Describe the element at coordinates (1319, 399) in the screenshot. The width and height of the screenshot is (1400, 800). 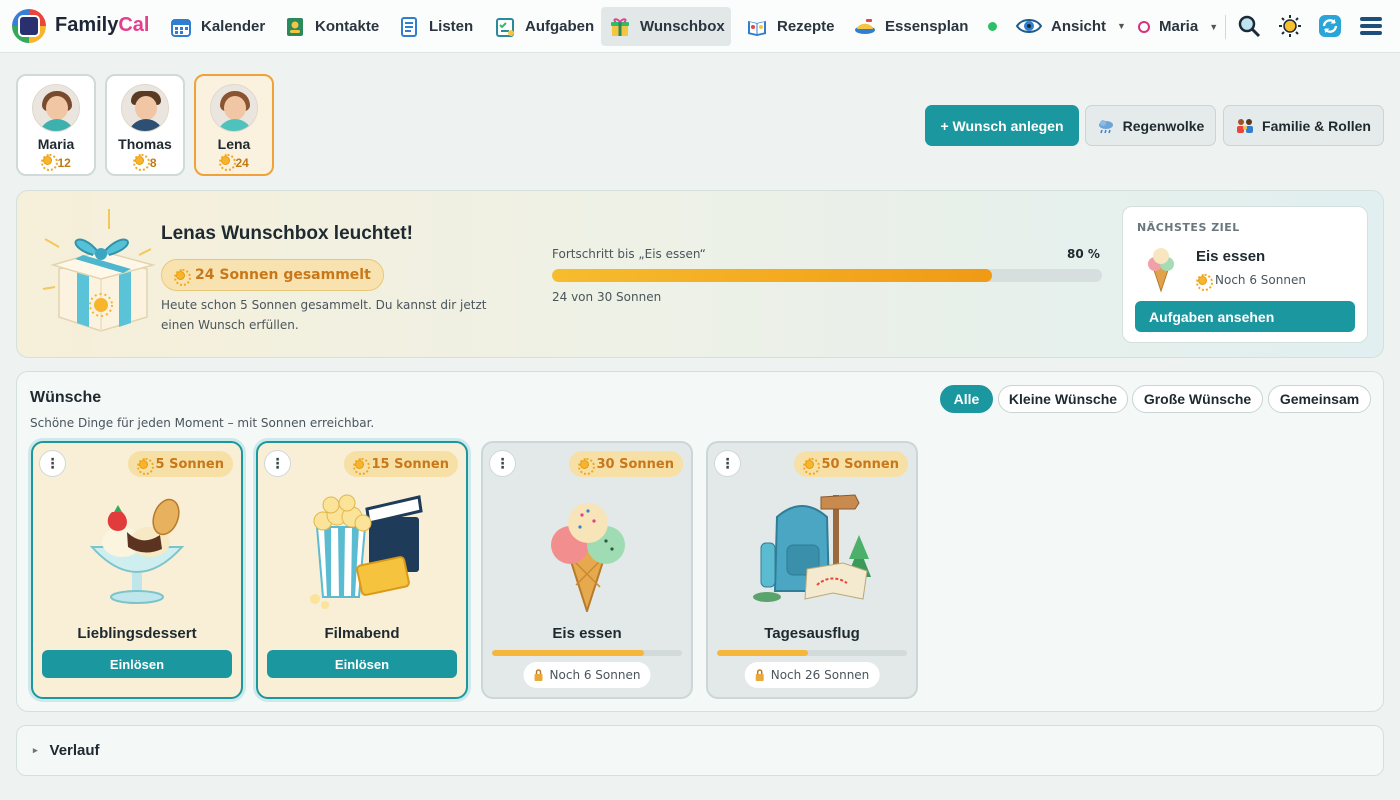
I see `filter-chip-gemeinsam: Gemeinsam` at that location.